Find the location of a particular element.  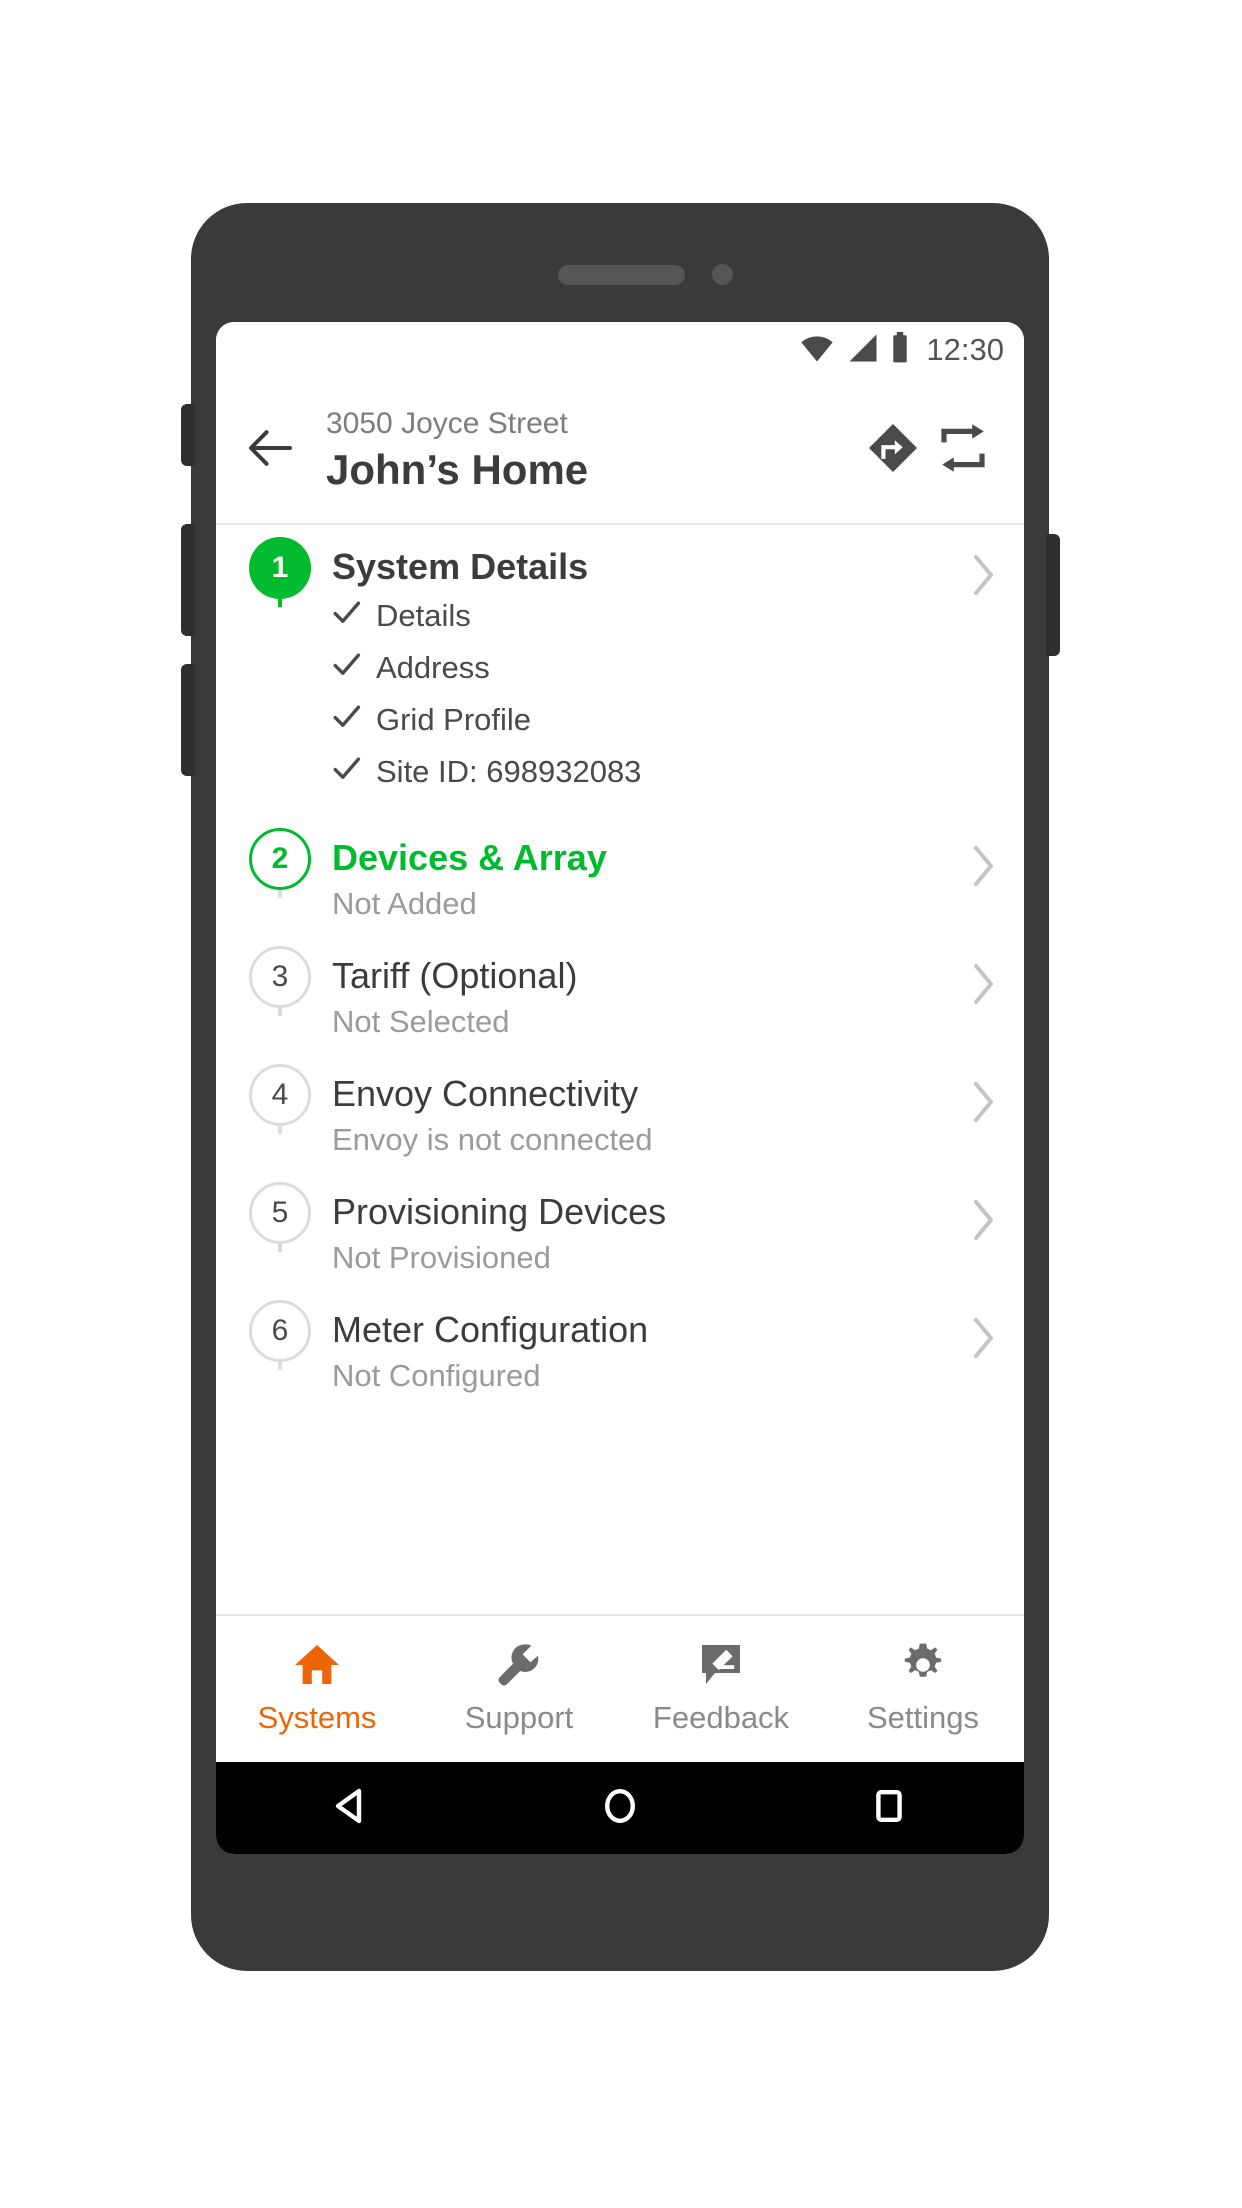

tab-label-support: Support is located at coordinates (519, 1717).